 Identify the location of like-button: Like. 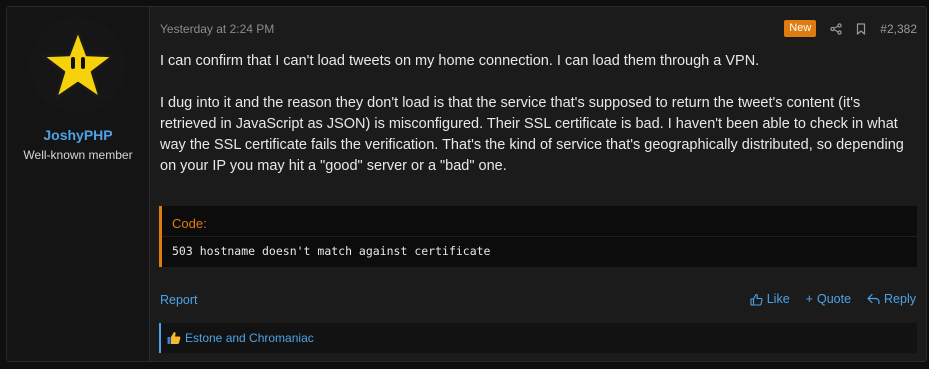
(770, 299).